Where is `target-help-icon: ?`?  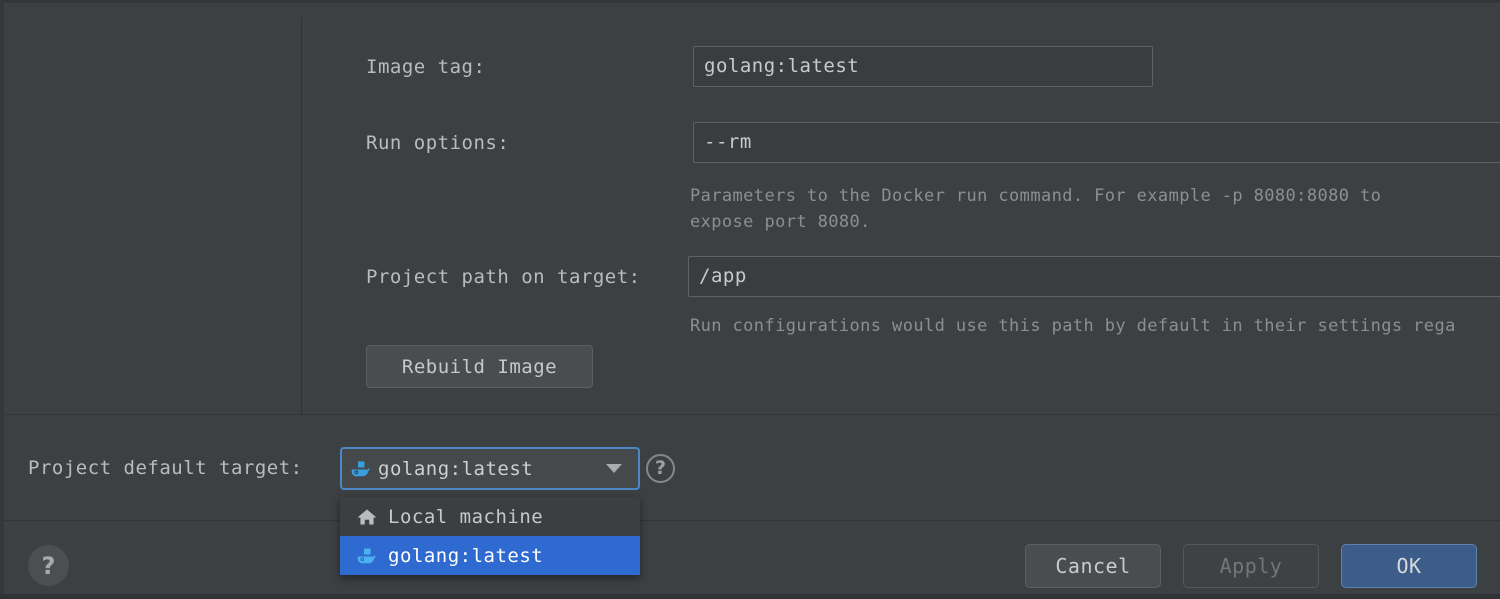 target-help-icon: ? is located at coordinates (660, 468).